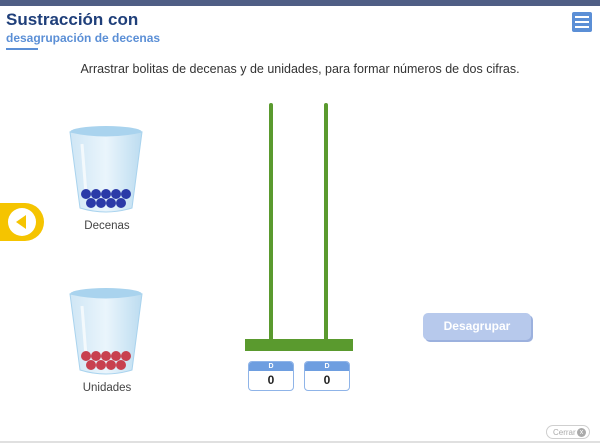 Image resolution: width=600 pixels, height=443 pixels. Describe the element at coordinates (271, 380) in the screenshot. I see `counter-left-value: 0` at that location.